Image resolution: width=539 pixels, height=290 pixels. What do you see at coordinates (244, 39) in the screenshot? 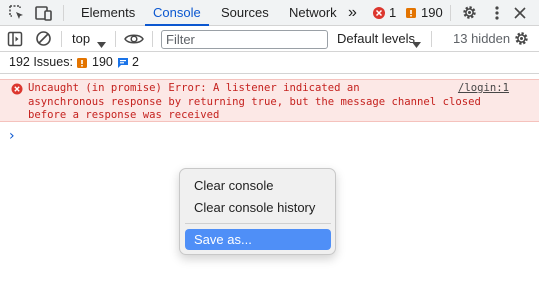
I see `filter-input` at bounding box center [244, 39].